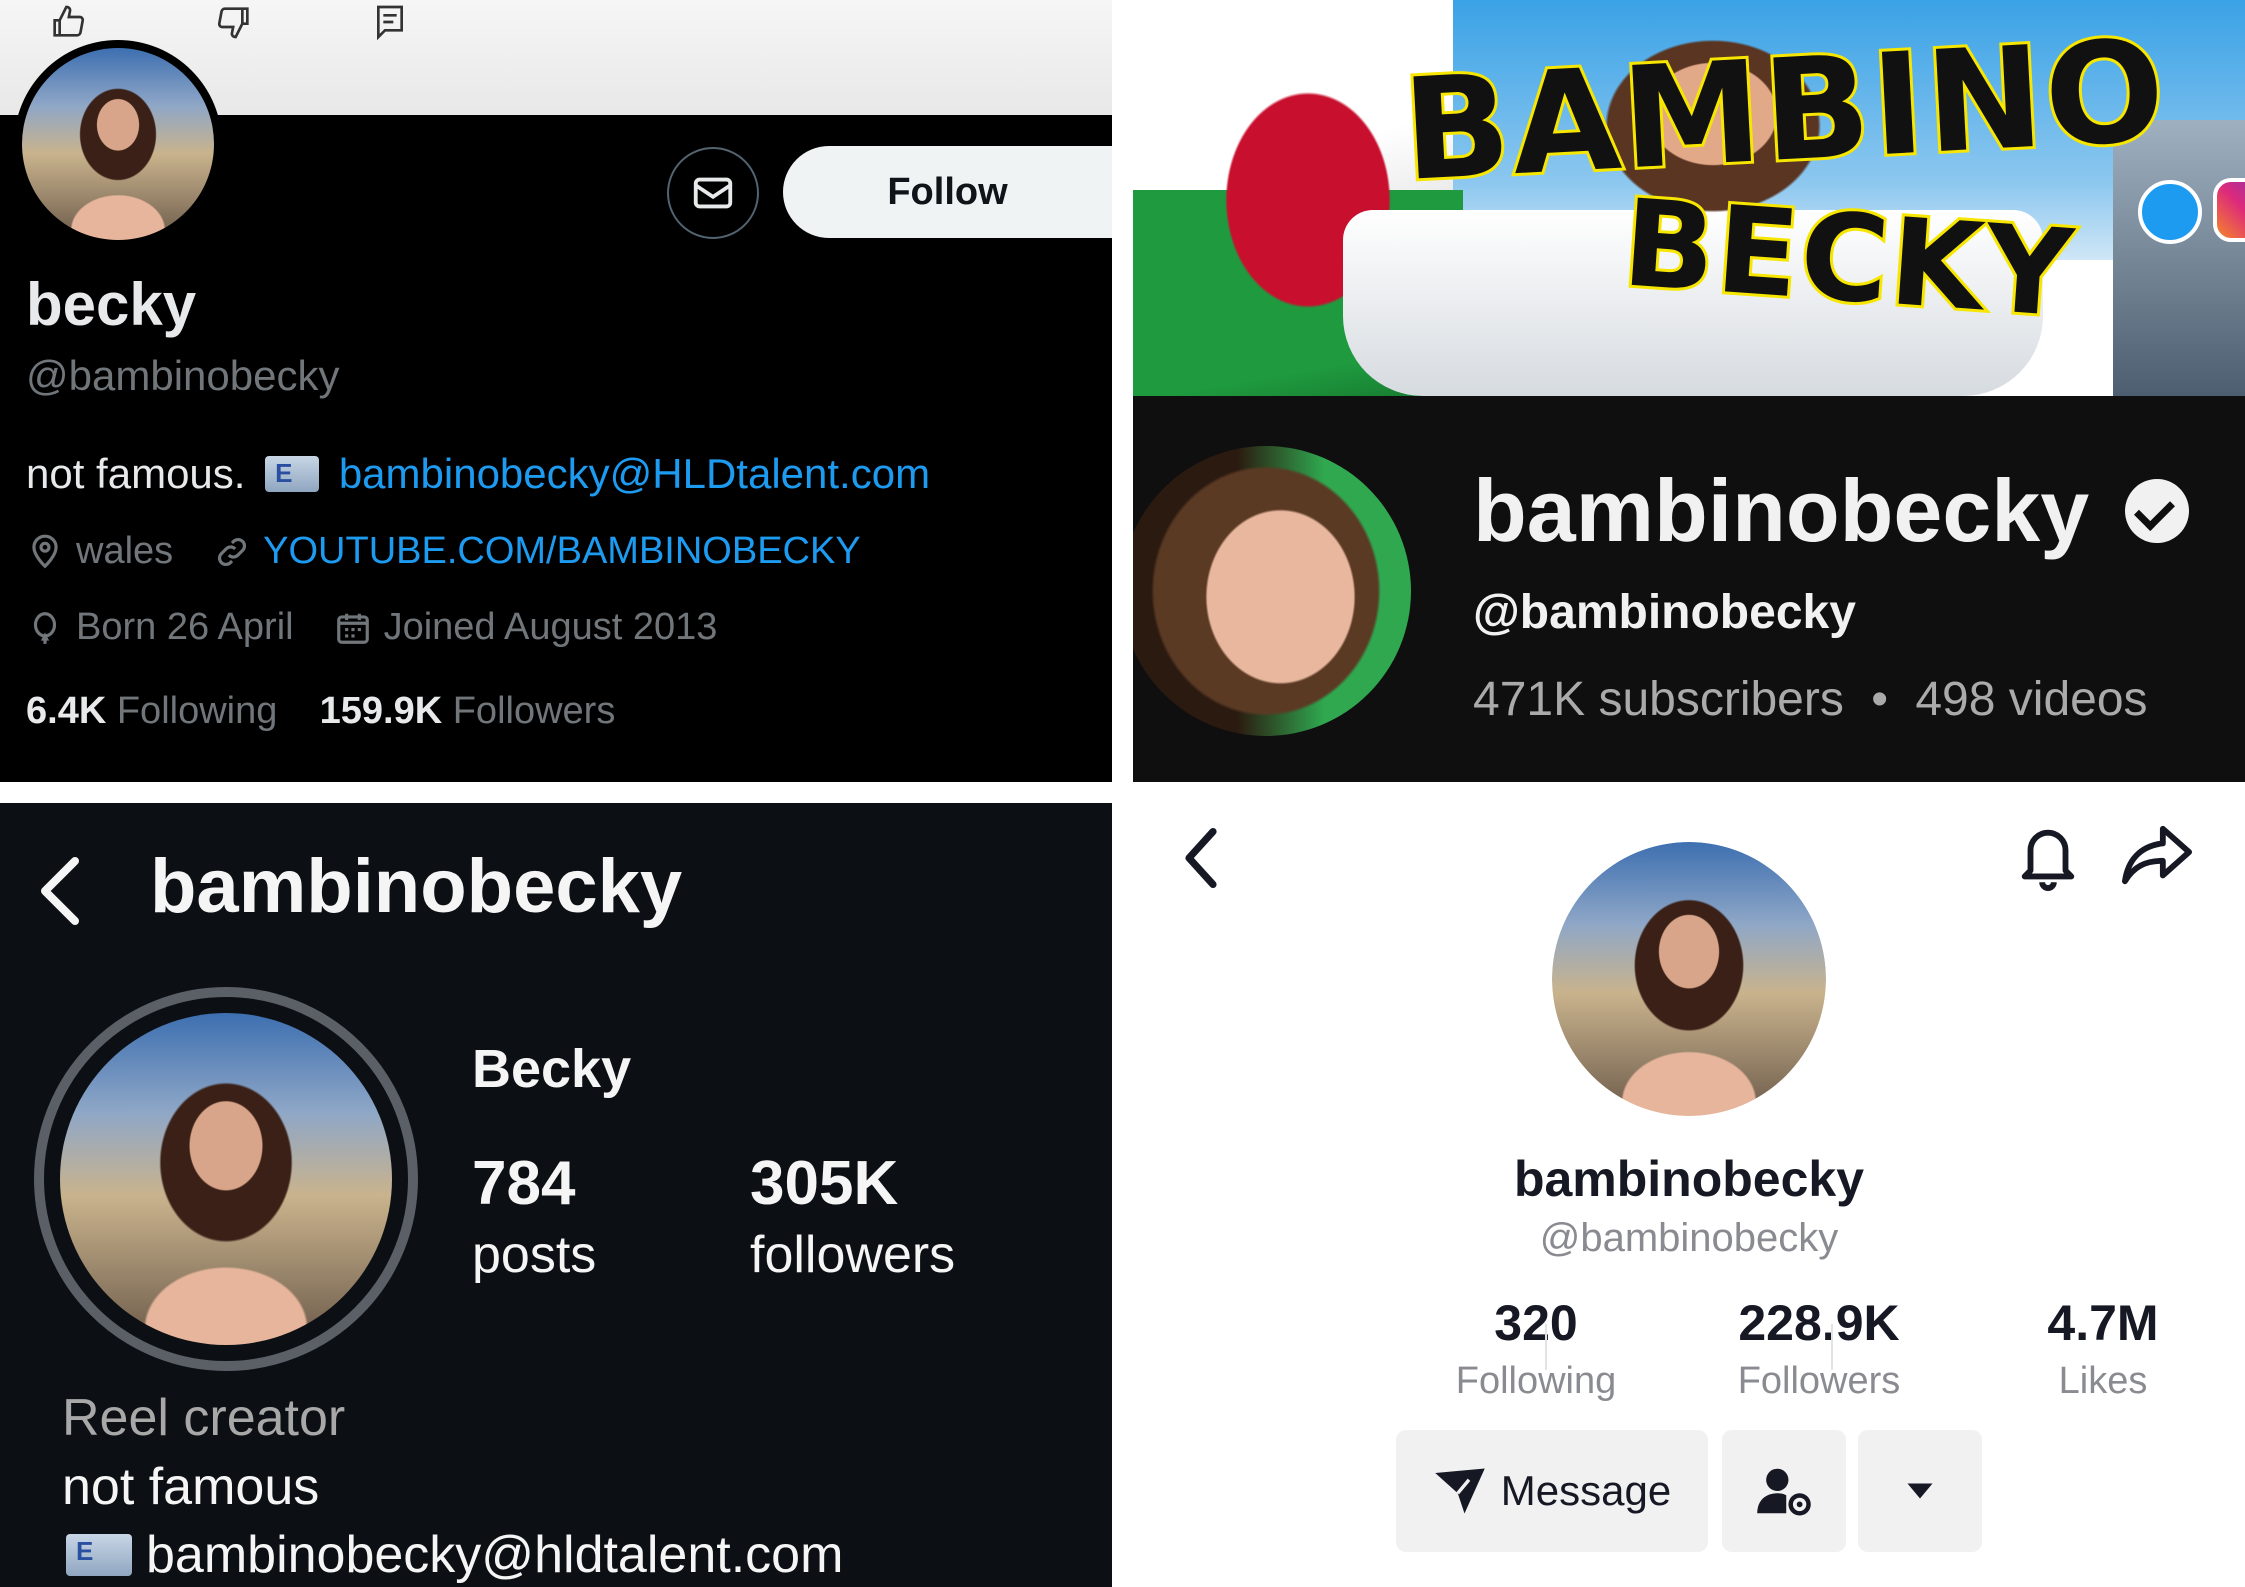  Describe the element at coordinates (2031, 699) in the screenshot. I see `video-count: 498 videos` at that location.